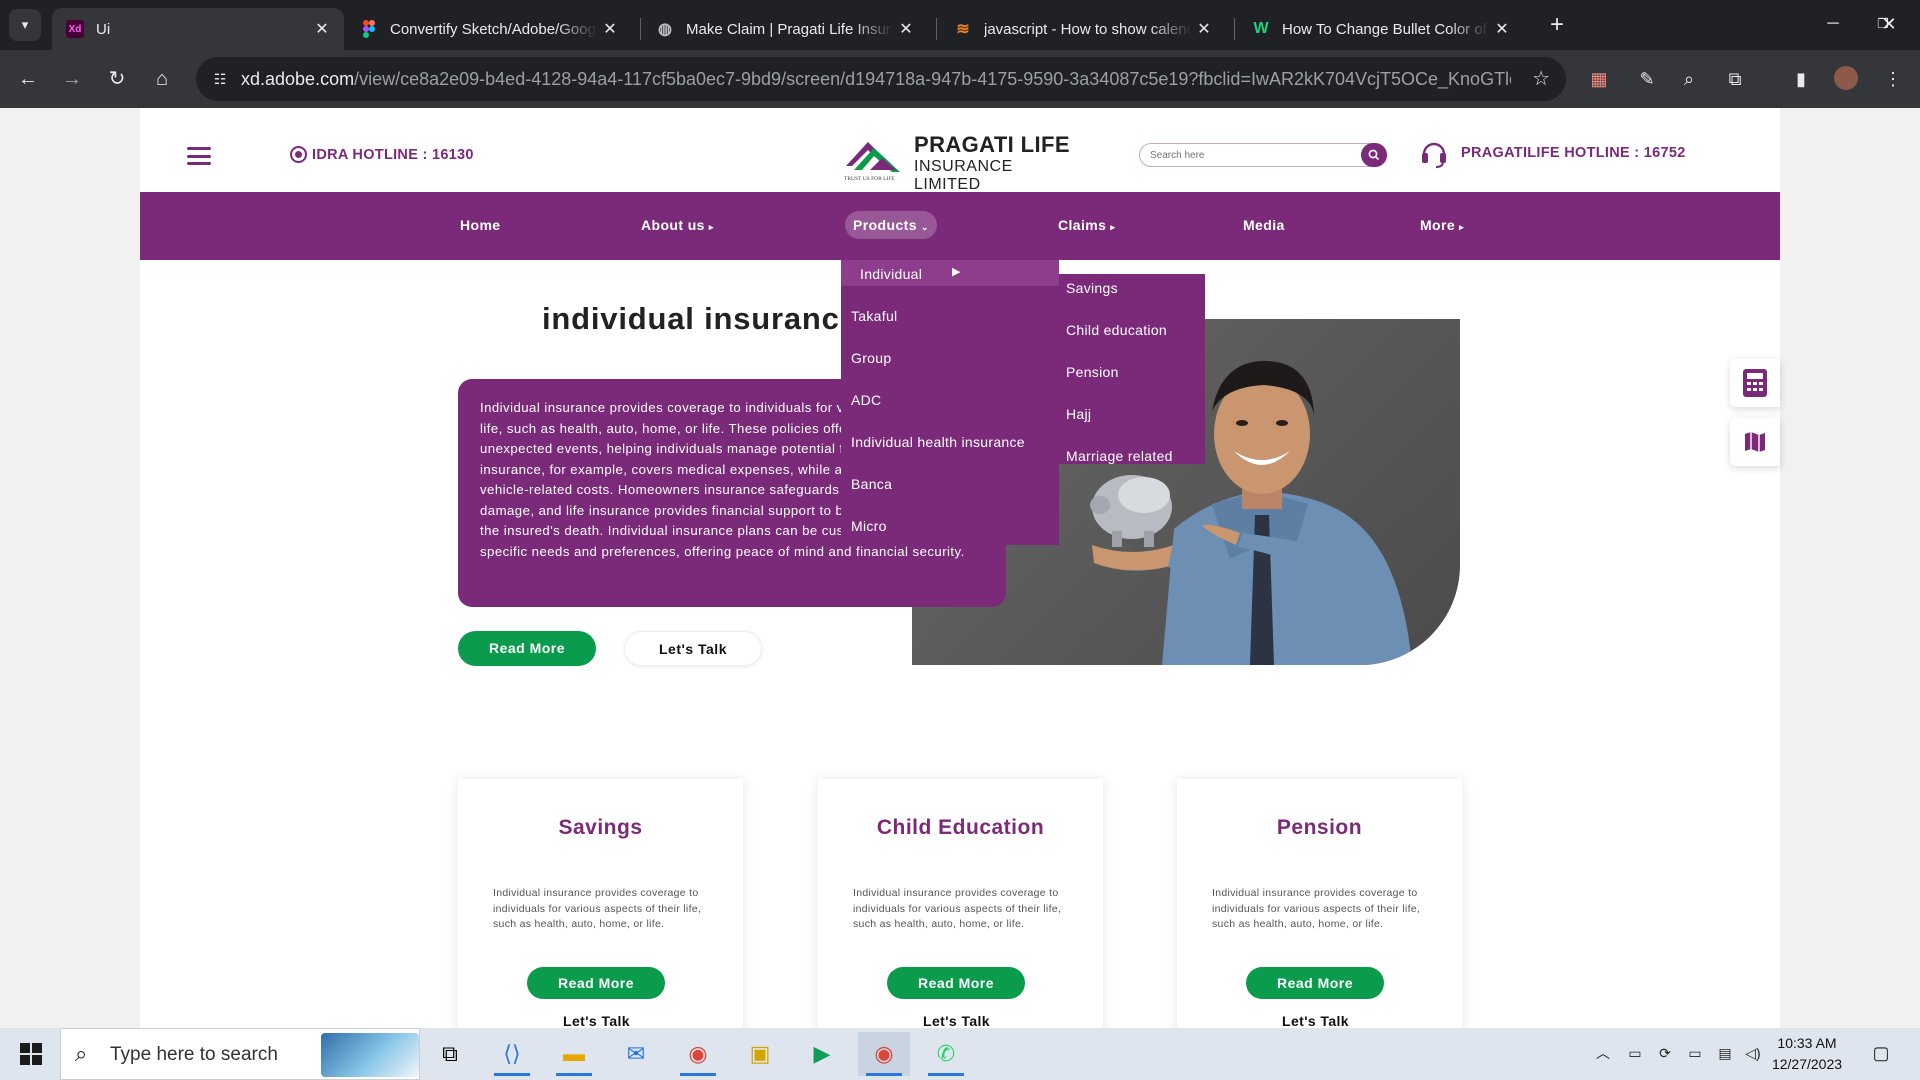  I want to click on dropdown-item-individual: Individual ▶, so click(950, 273).